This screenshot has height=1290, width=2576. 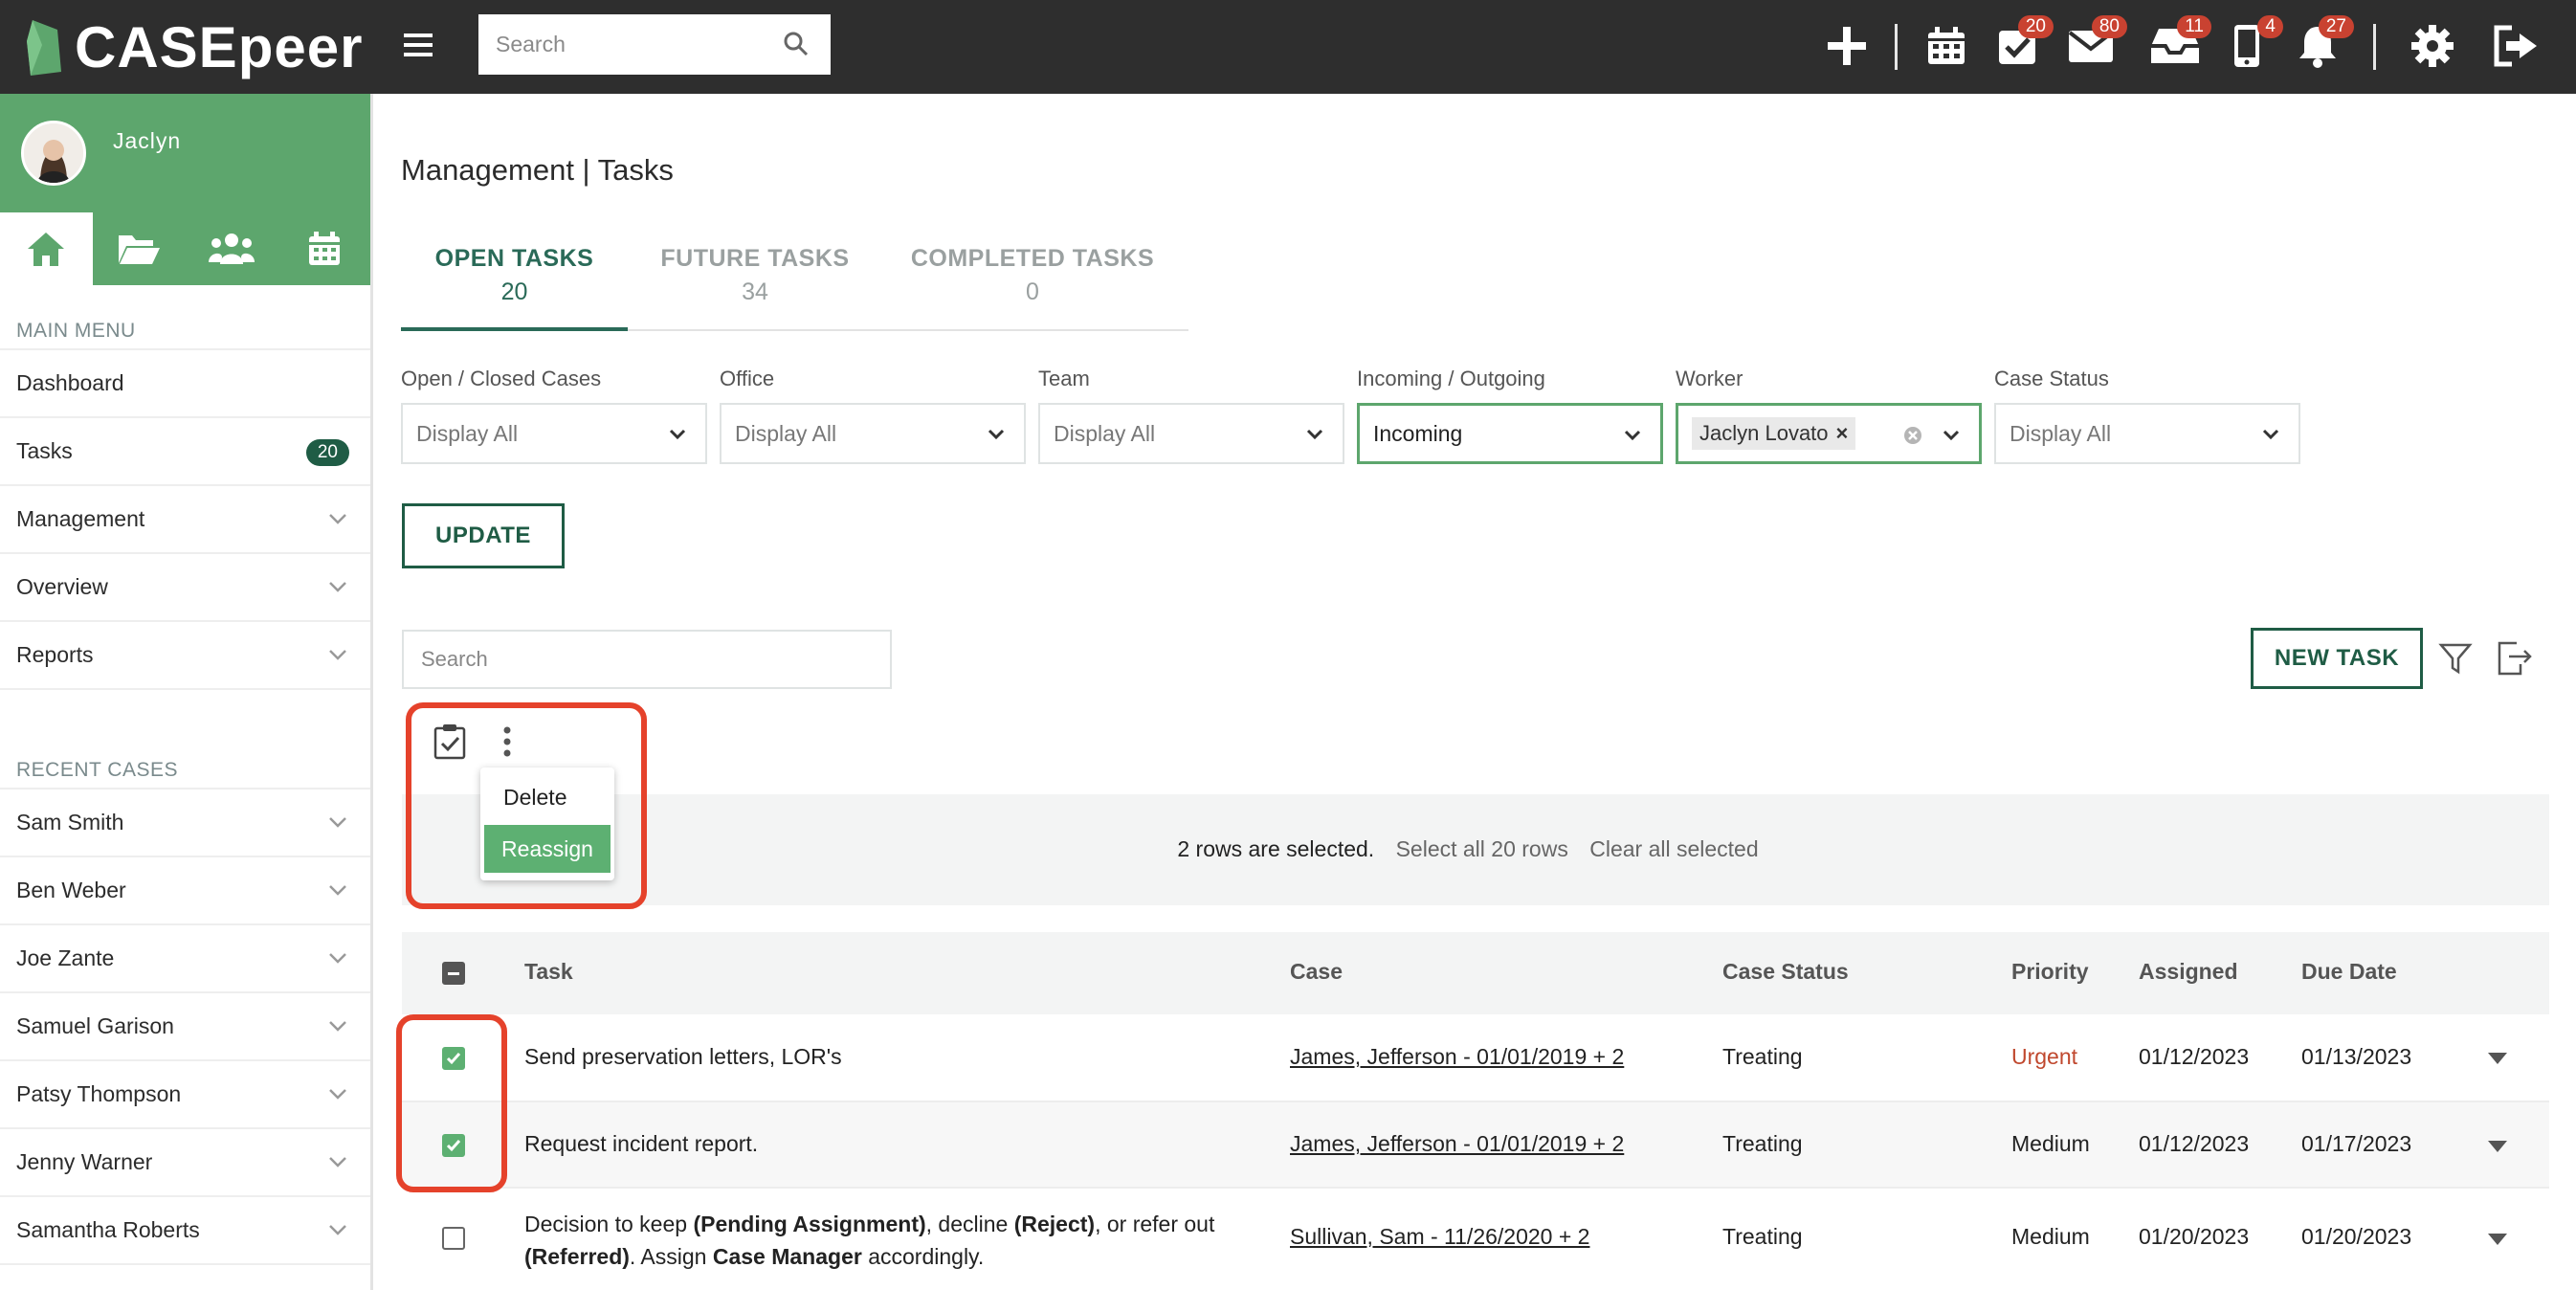 I want to click on tab-future-tasks: FUTURE TASKS 34, so click(x=755, y=276).